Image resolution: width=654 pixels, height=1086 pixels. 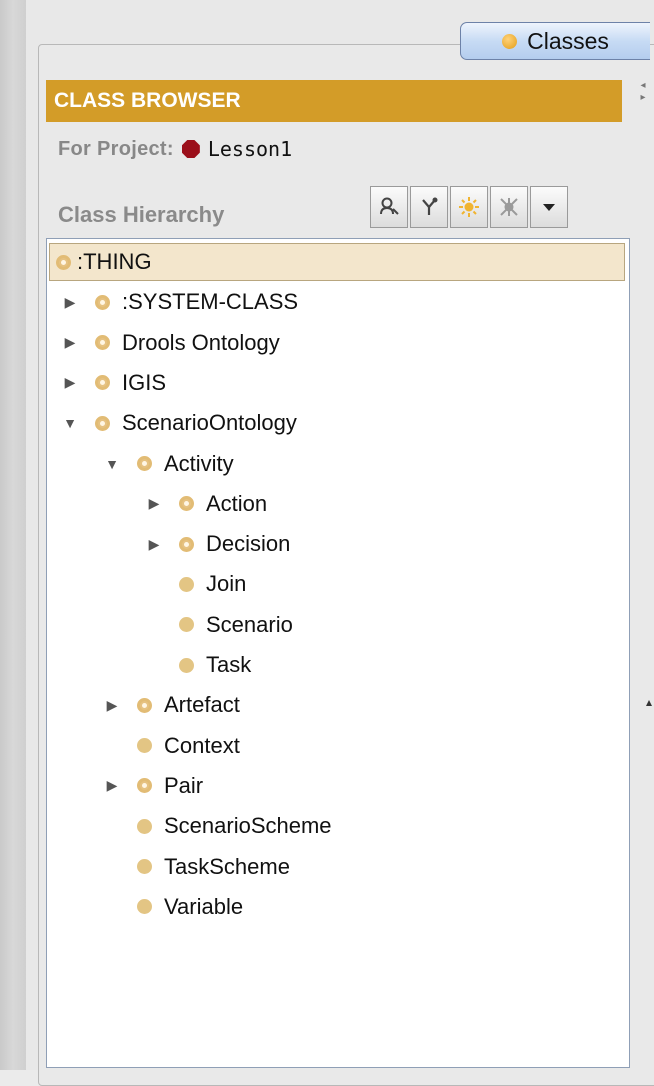 I want to click on tree-item: ▶ Drools Ontology, so click(x=163, y=343).